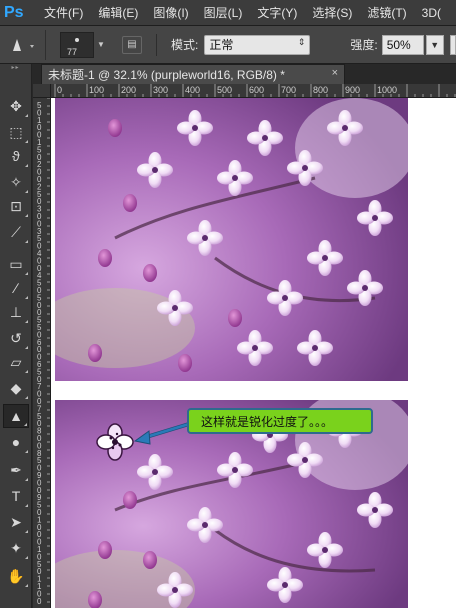 Image resolution: width=456 pixels, height=608 pixels. I want to click on pen-icon: ✒, so click(16, 469).